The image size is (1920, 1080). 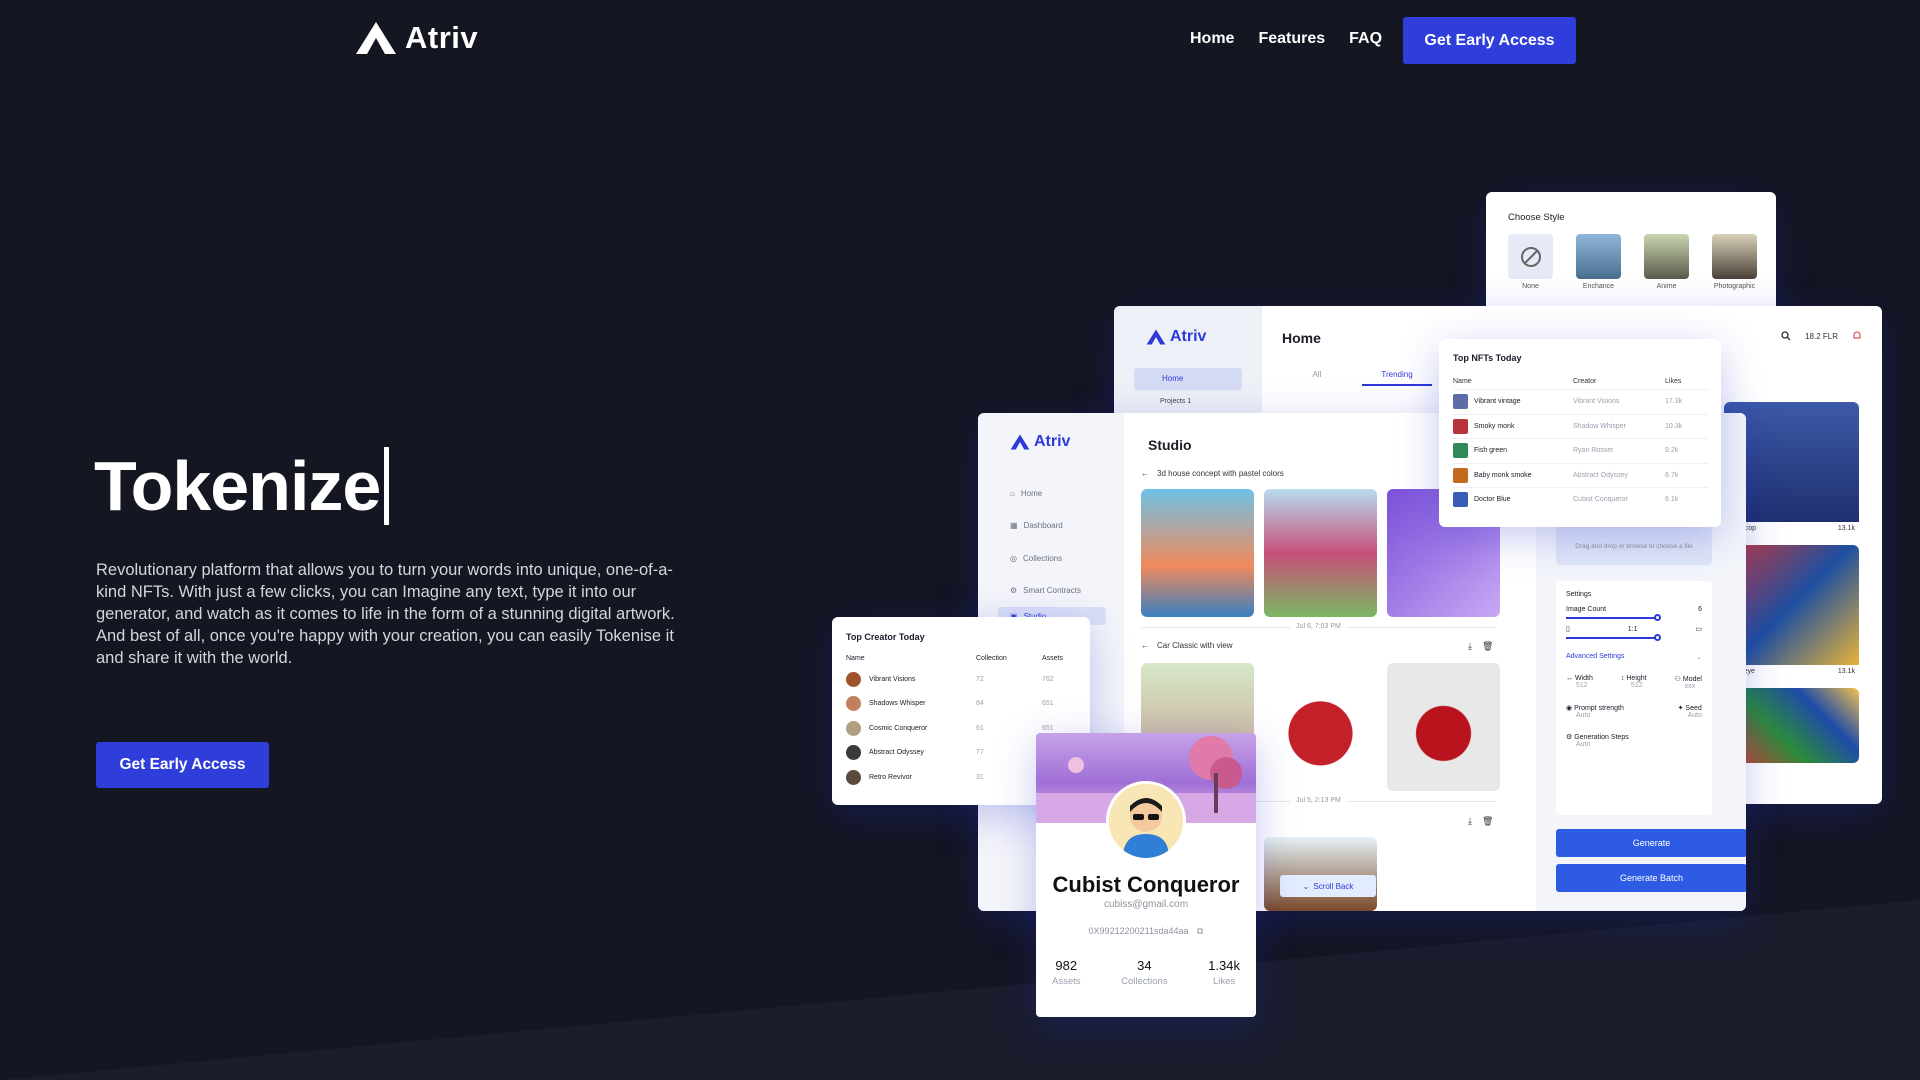 I want to click on nft-name: Baby monk smoke, so click(x=1503, y=475).